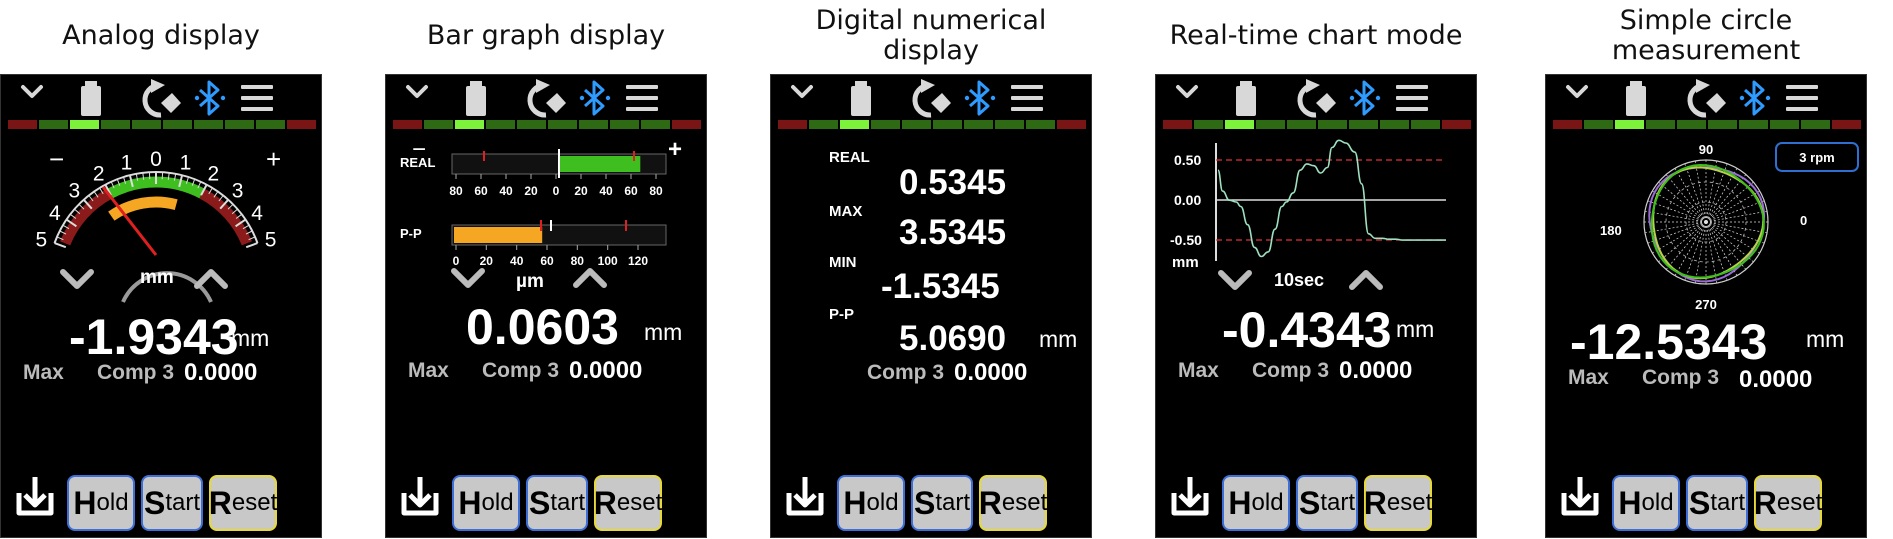  I want to click on pp-tick-label: 40, so click(517, 261).